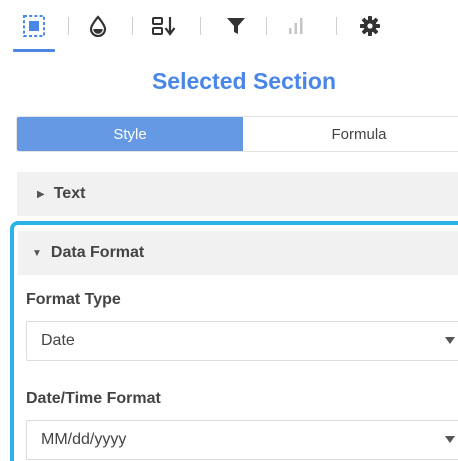 This screenshot has width=458, height=461. What do you see at coordinates (34, 26) in the screenshot?
I see `selection-icon` at bounding box center [34, 26].